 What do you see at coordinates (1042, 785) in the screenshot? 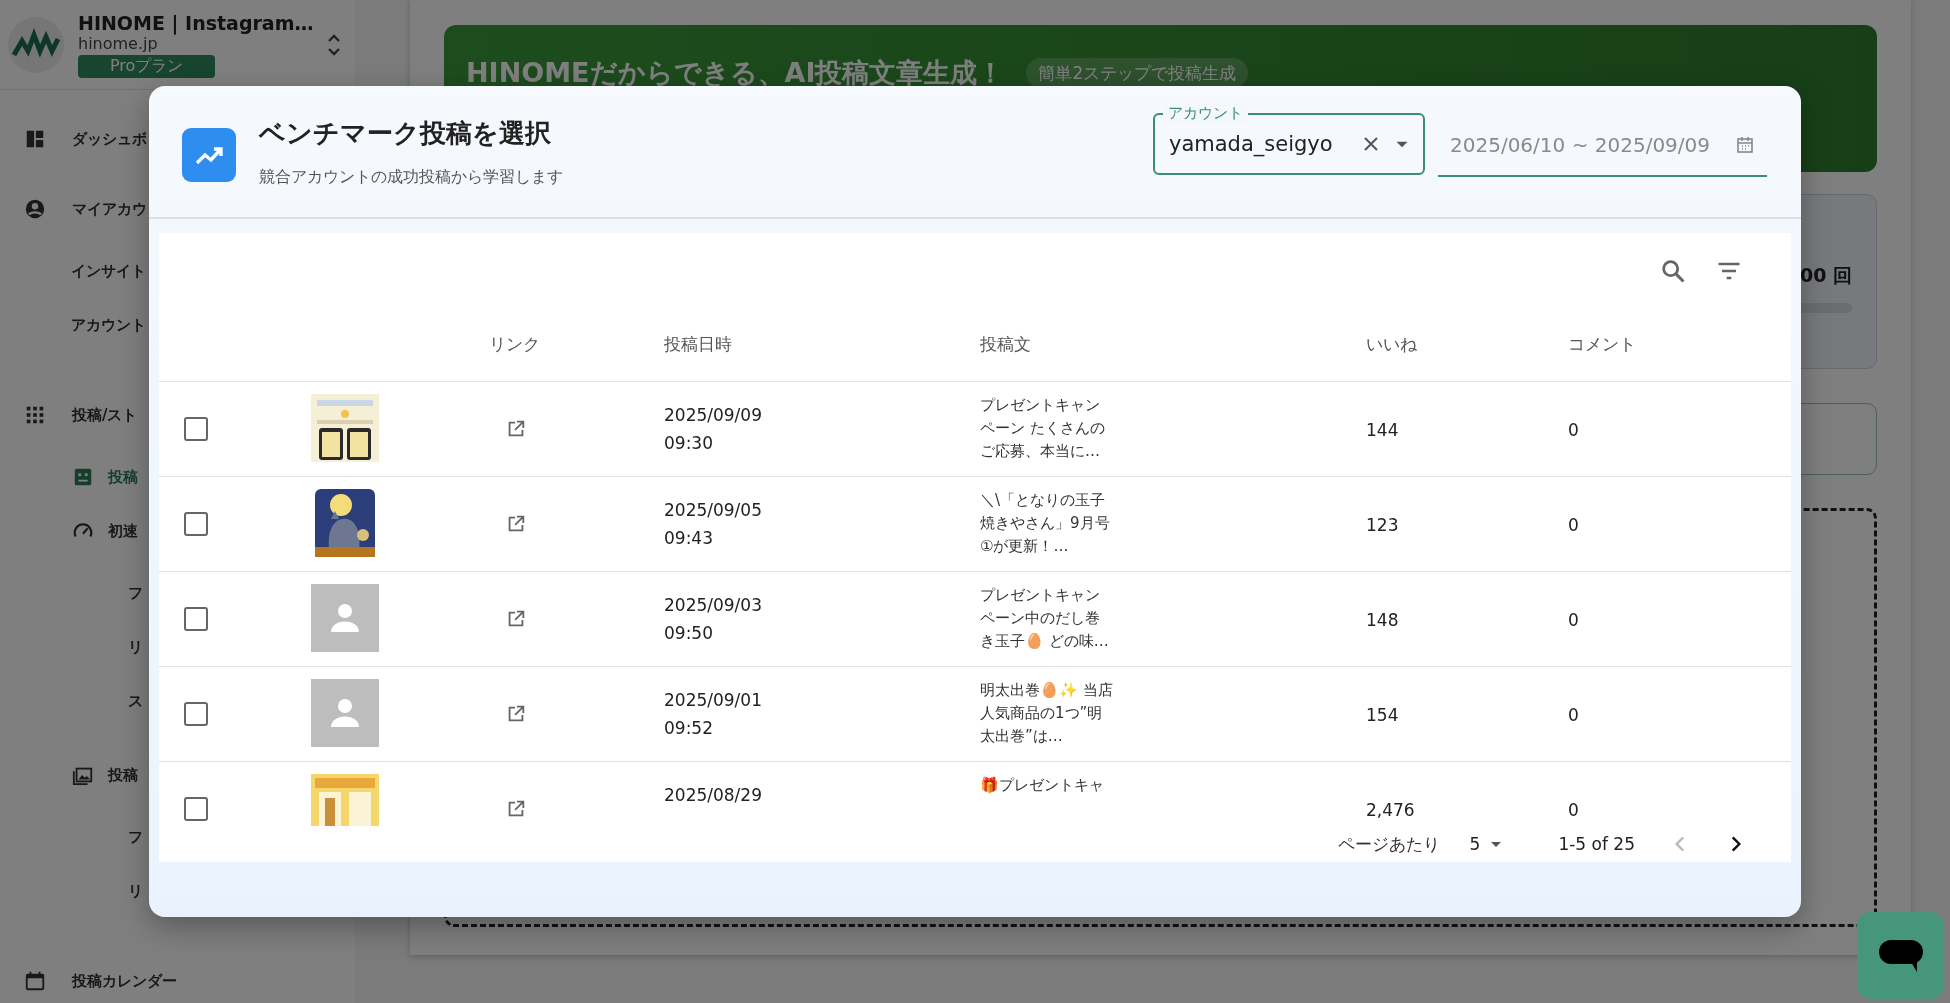
I see `post-text: 🎁プレゼントキャ` at bounding box center [1042, 785].